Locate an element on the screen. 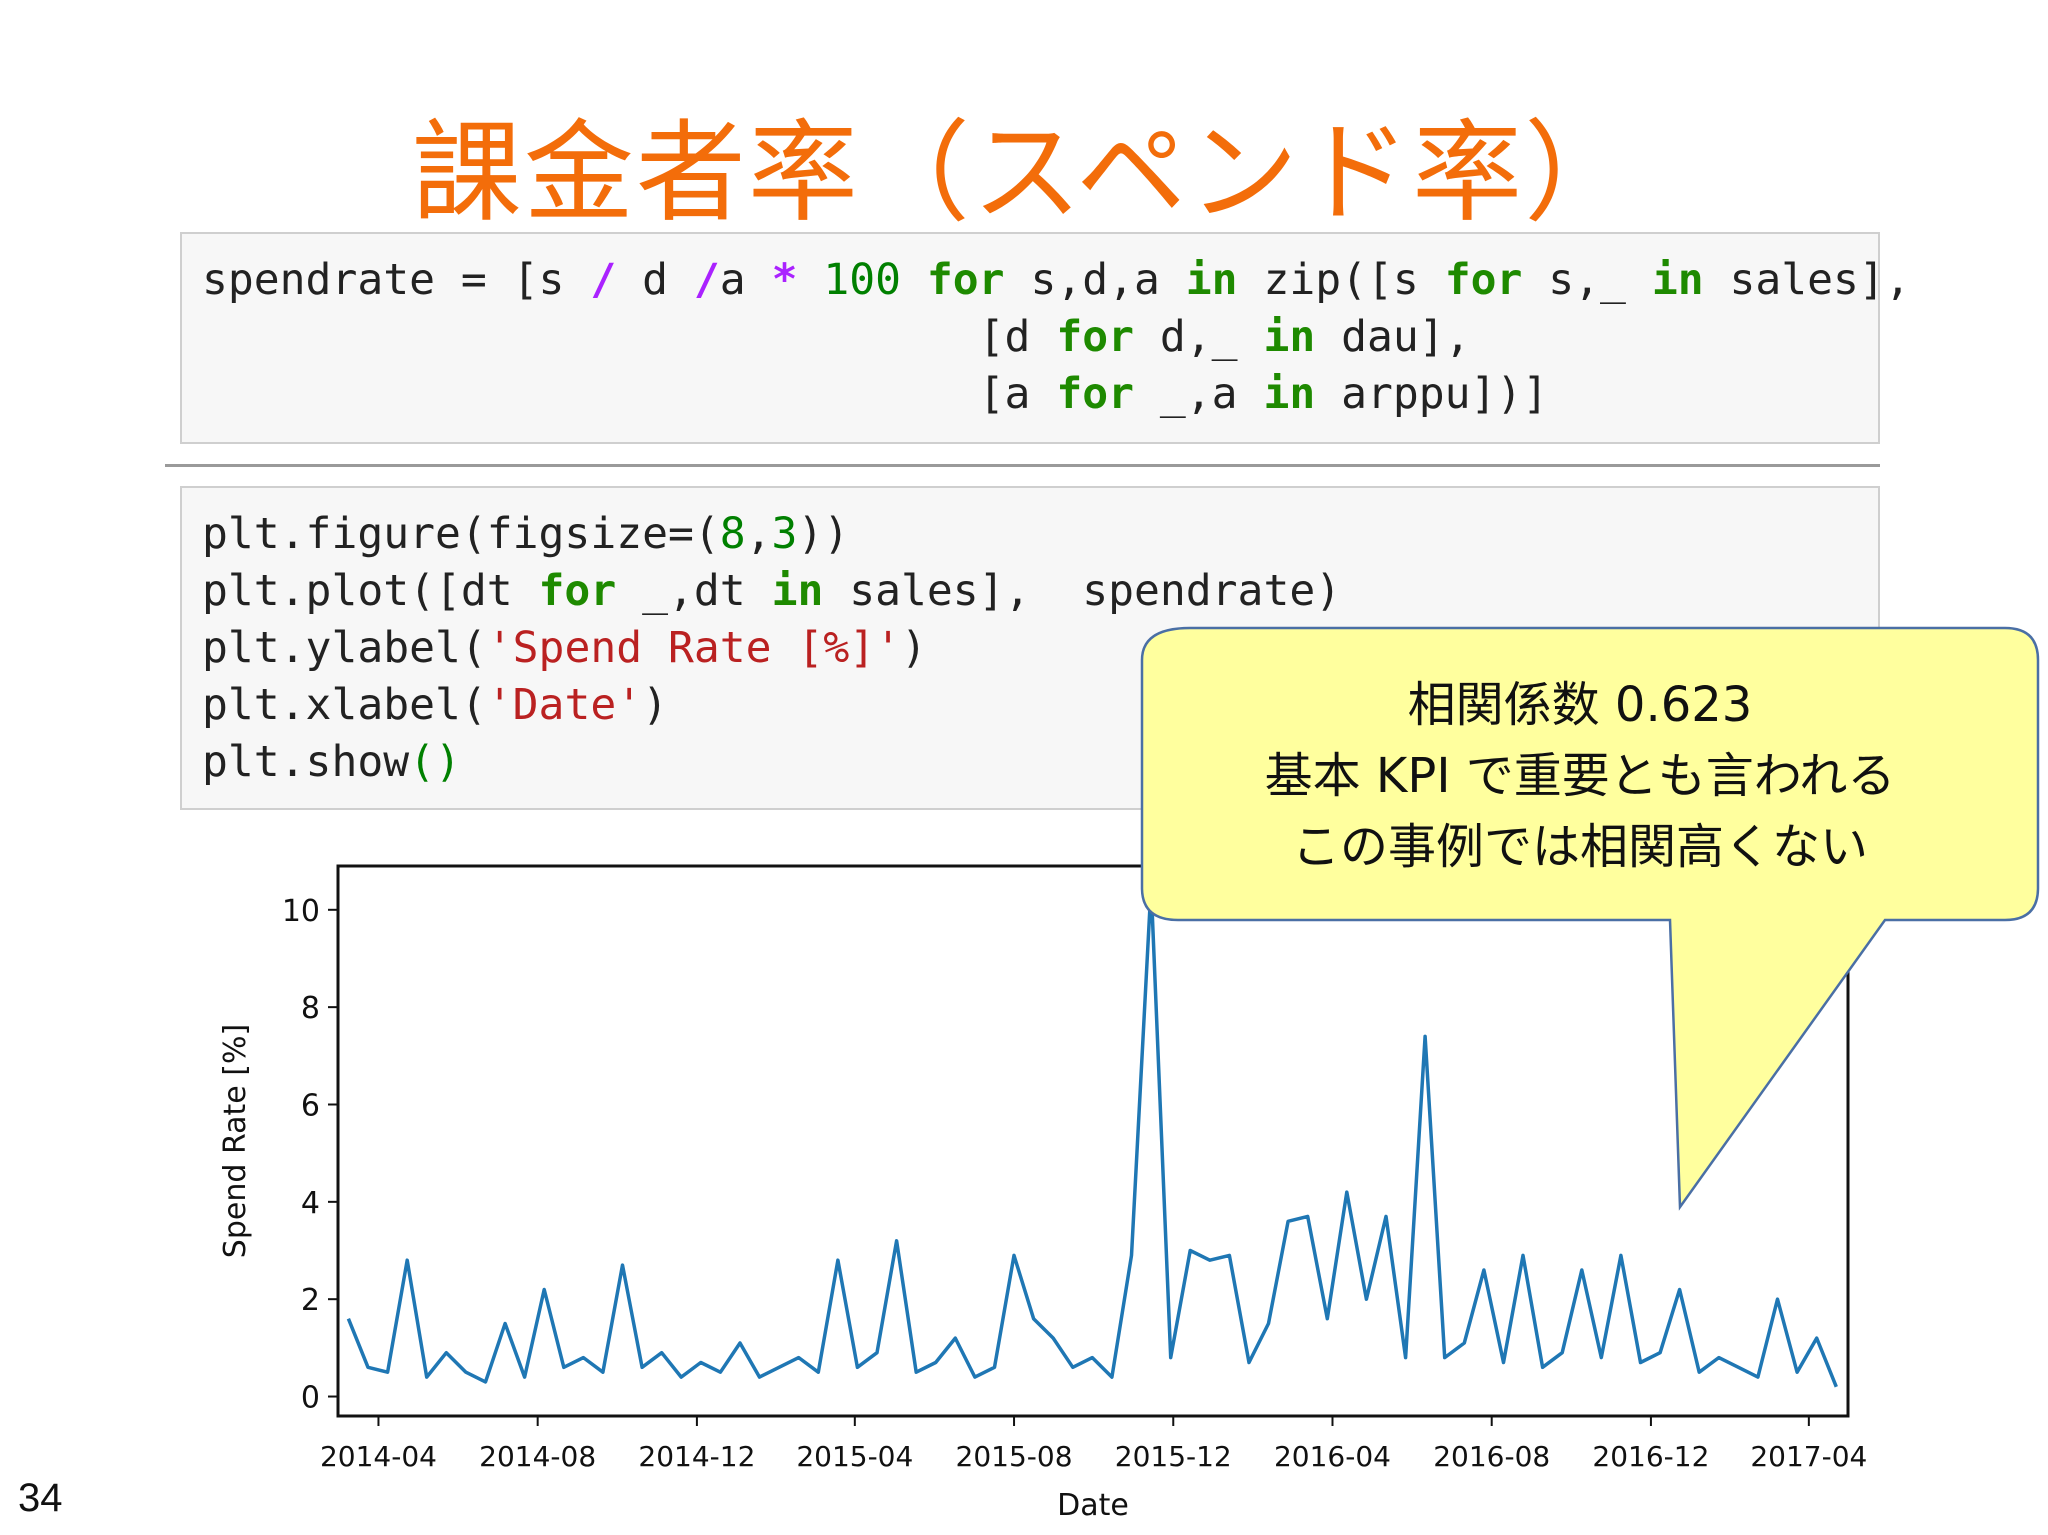 Image resolution: width=2048 pixels, height=1535 pixels. x-tick-label: 2016-12 is located at coordinates (1650, 1456).